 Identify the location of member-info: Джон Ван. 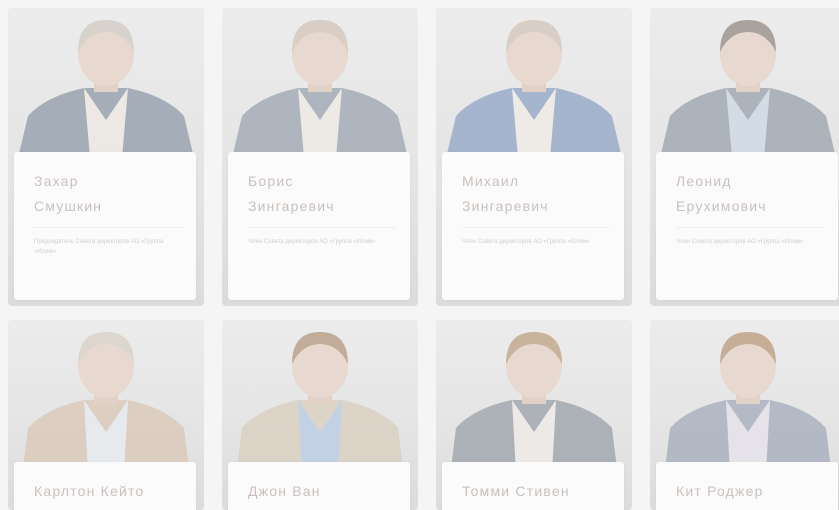
(319, 486).